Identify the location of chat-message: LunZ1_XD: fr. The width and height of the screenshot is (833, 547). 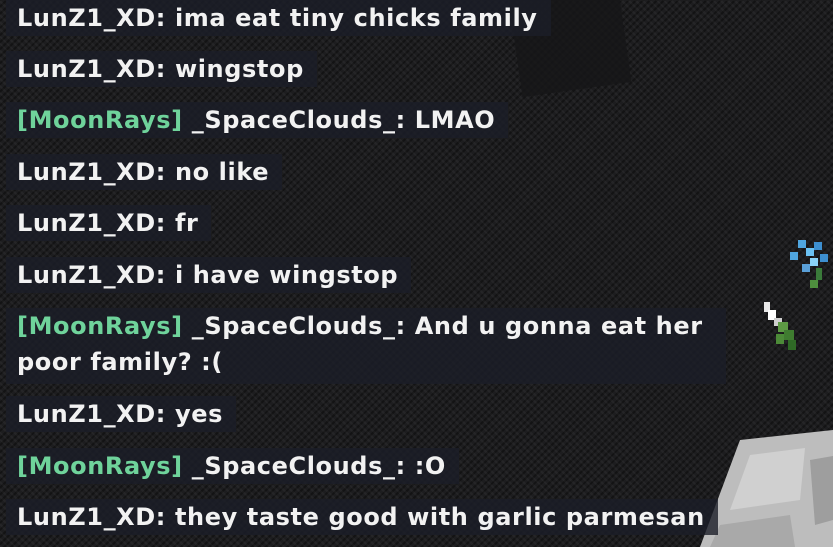
(109, 223).